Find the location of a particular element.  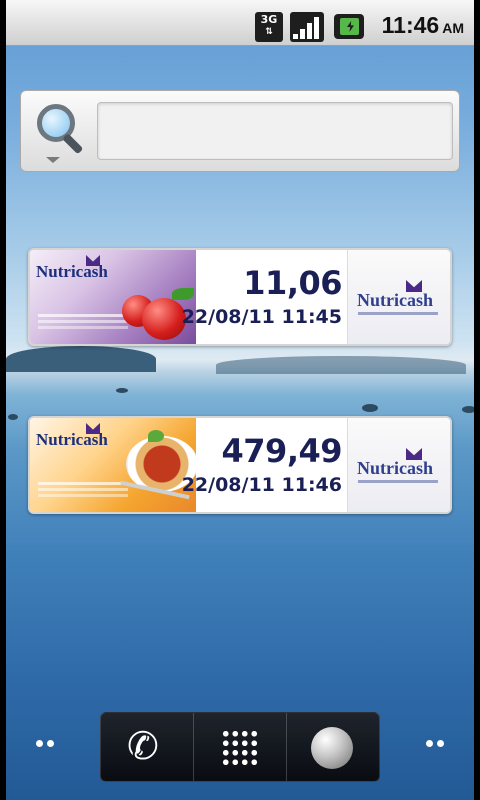

distant-island-right is located at coordinates (341, 365).